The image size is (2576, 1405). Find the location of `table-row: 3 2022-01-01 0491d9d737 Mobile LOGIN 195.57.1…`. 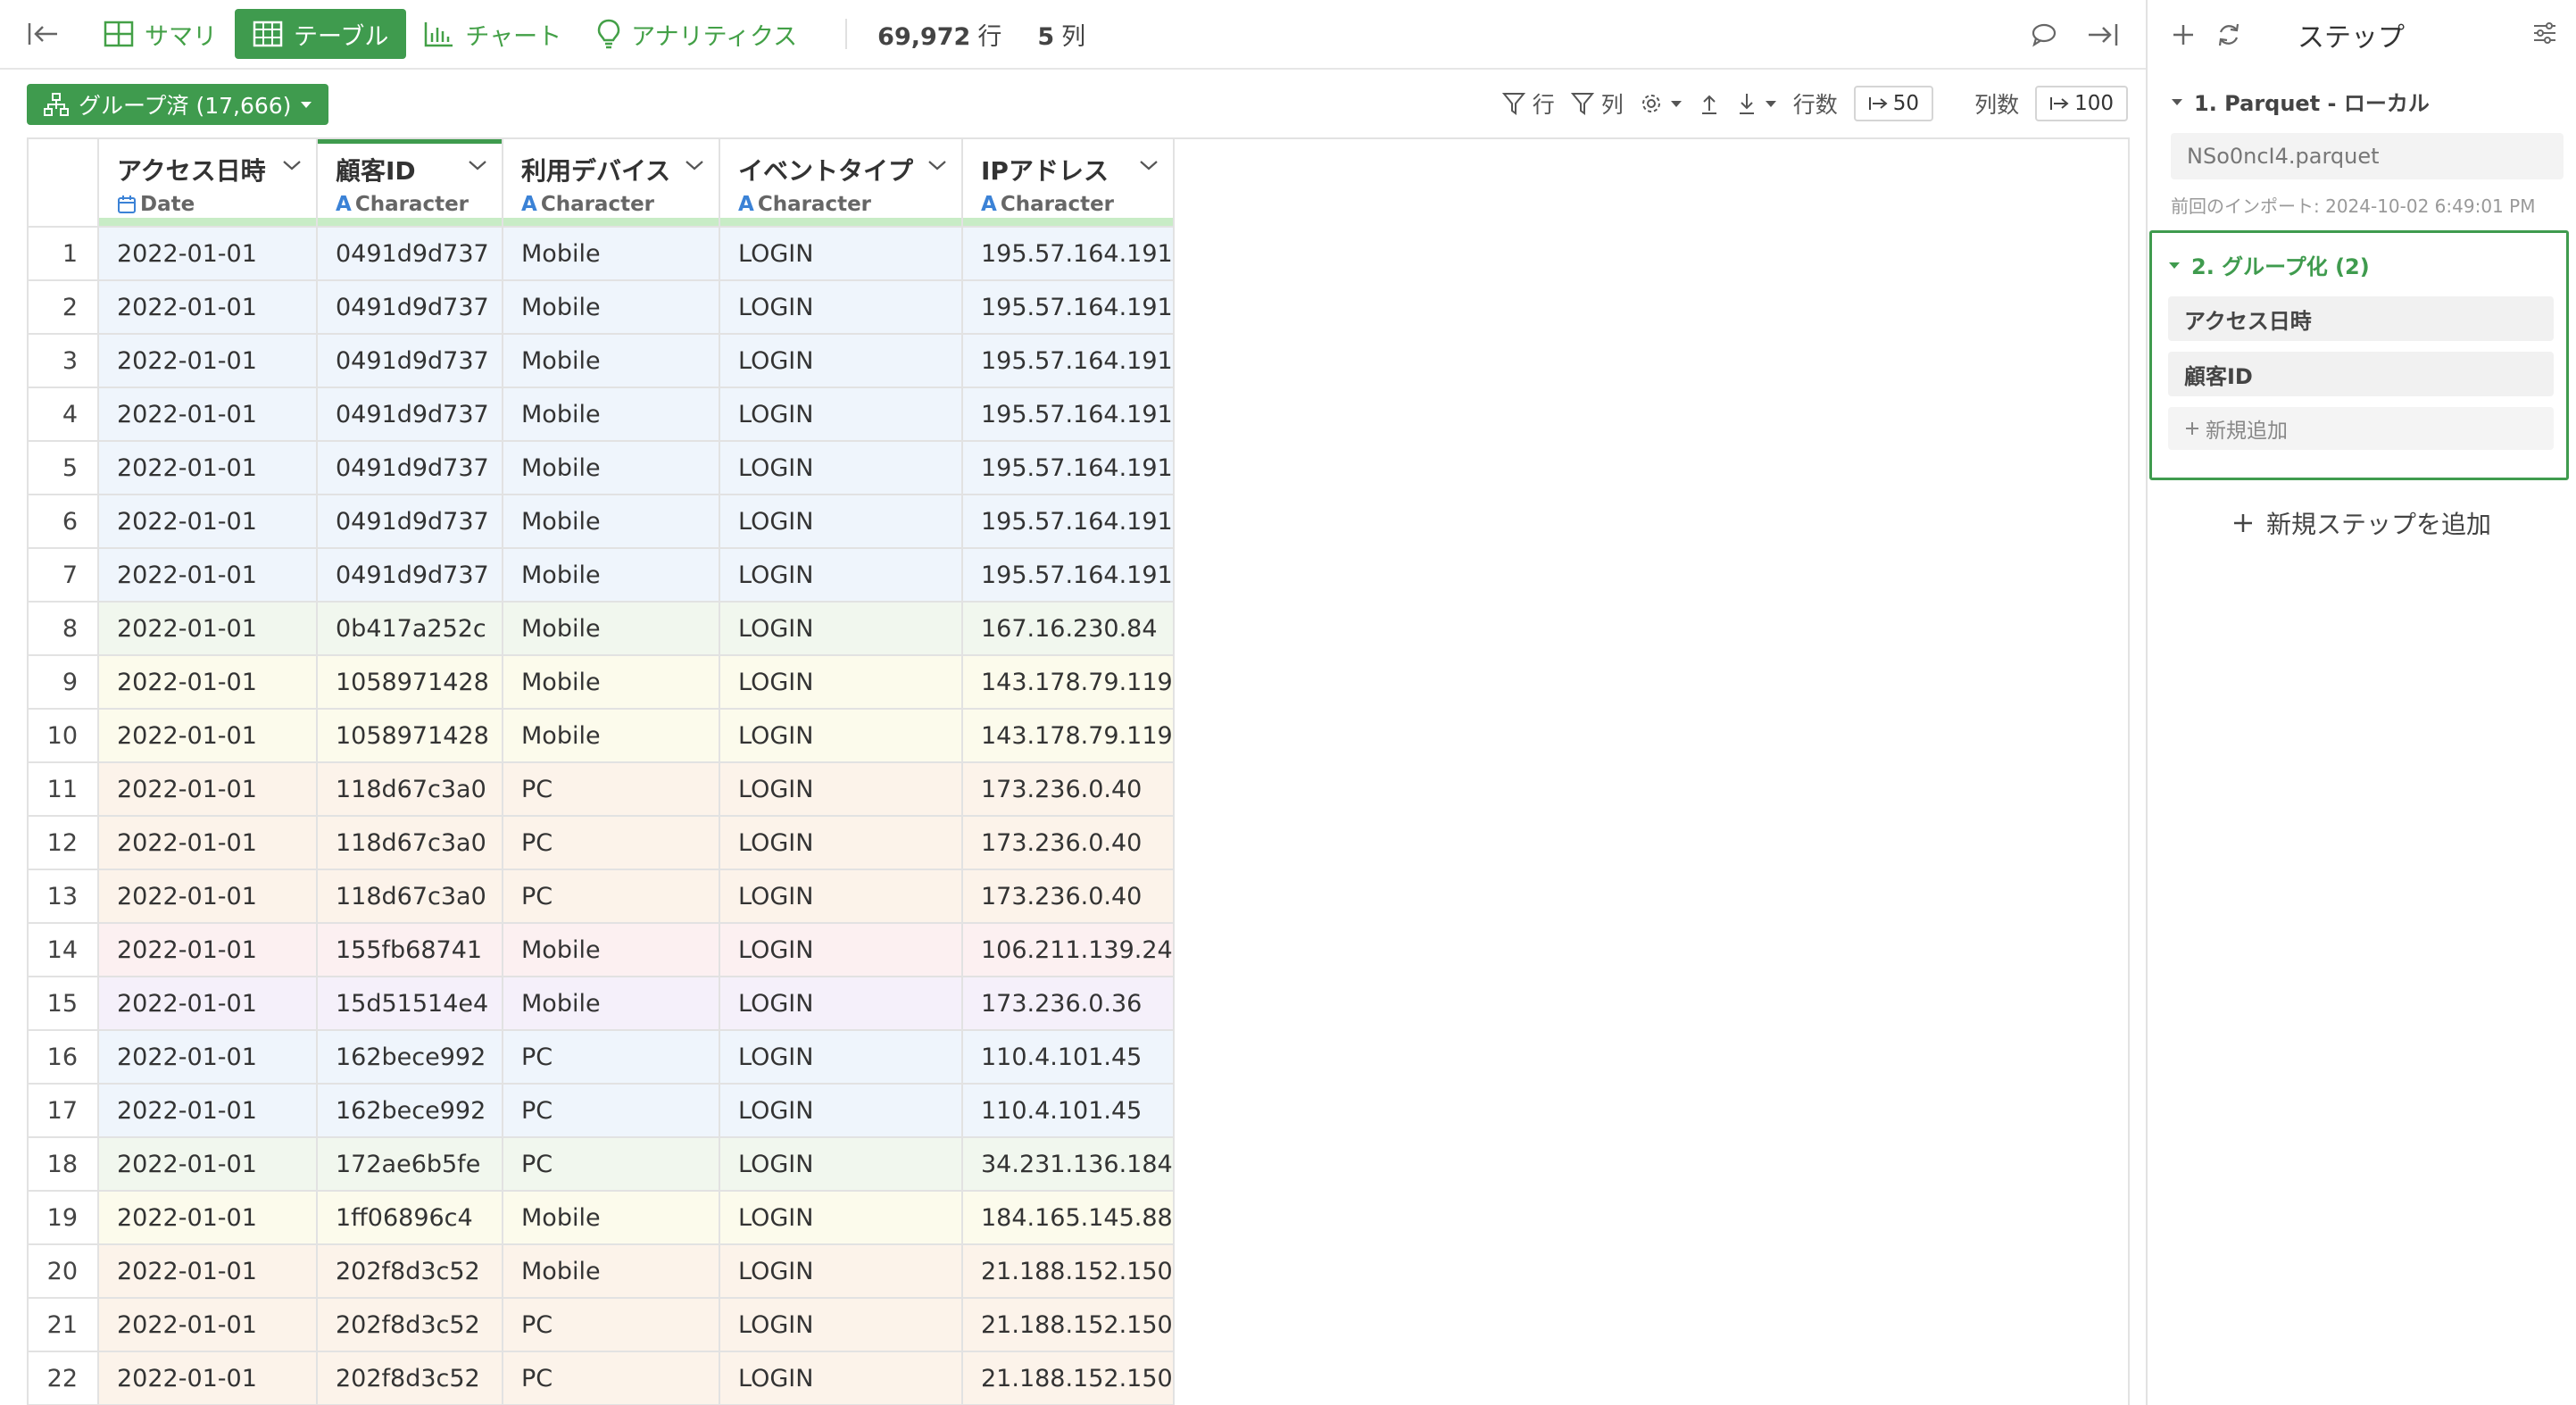

table-row: 3 2022-01-01 0491d9d737 Mobile LOGIN 195.57.1… is located at coordinates (610, 361).